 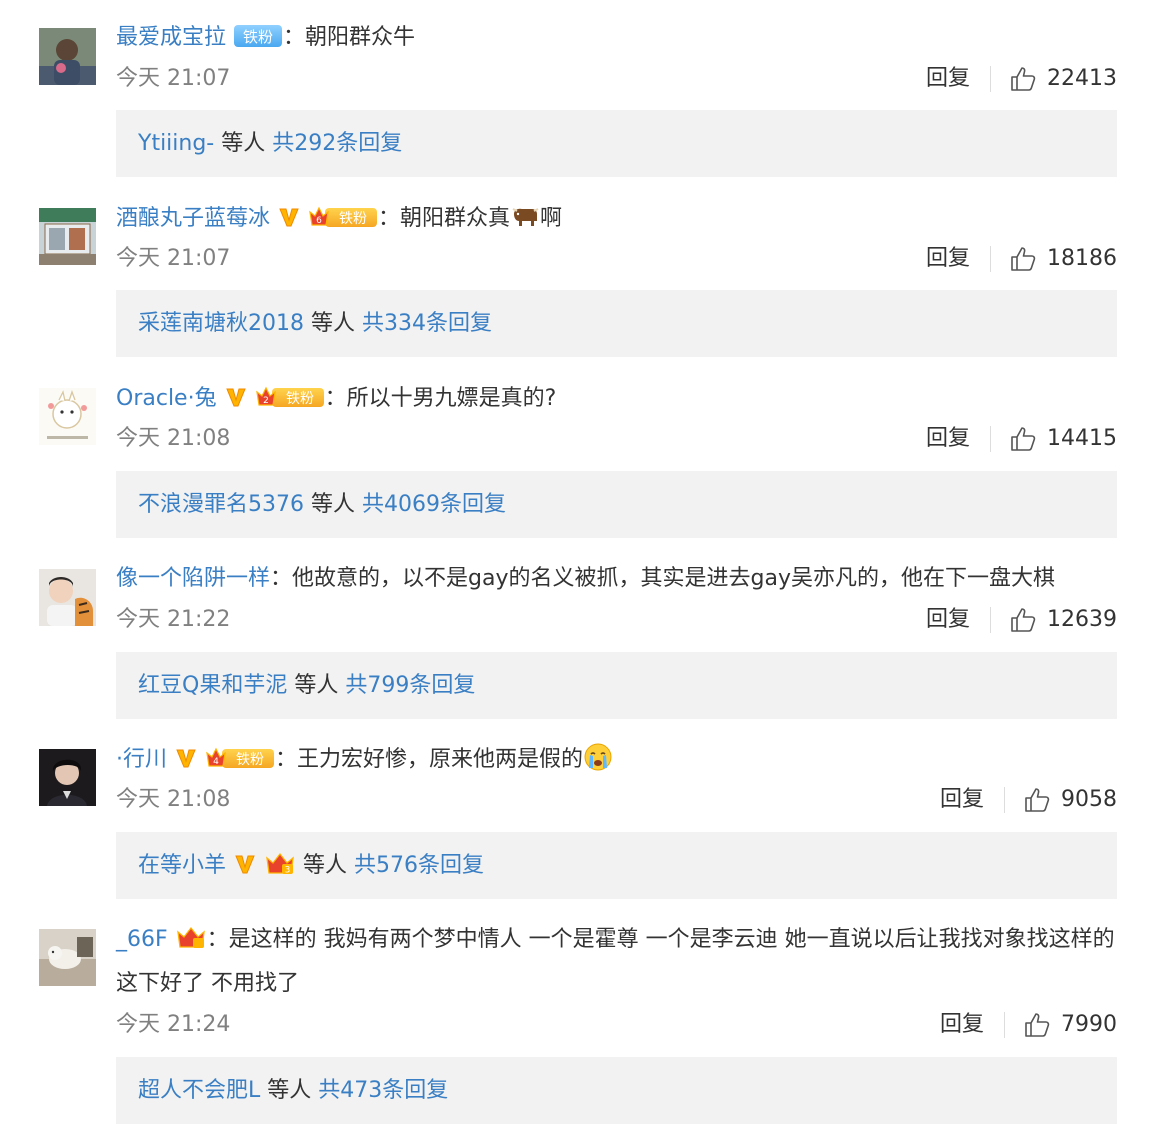 What do you see at coordinates (616, 800) in the screenshot?
I see `comment-meta: 今天 21:08 回复 9058` at bounding box center [616, 800].